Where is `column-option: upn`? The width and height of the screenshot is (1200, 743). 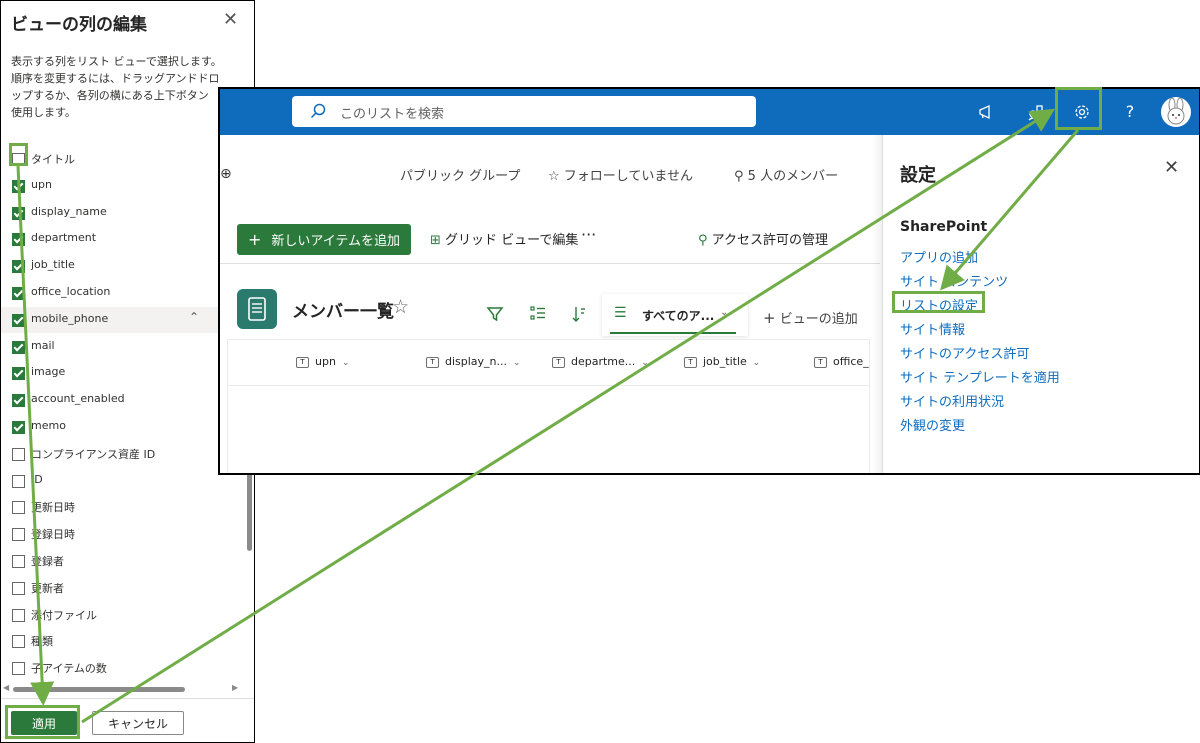
column-option: upn is located at coordinates (123, 186).